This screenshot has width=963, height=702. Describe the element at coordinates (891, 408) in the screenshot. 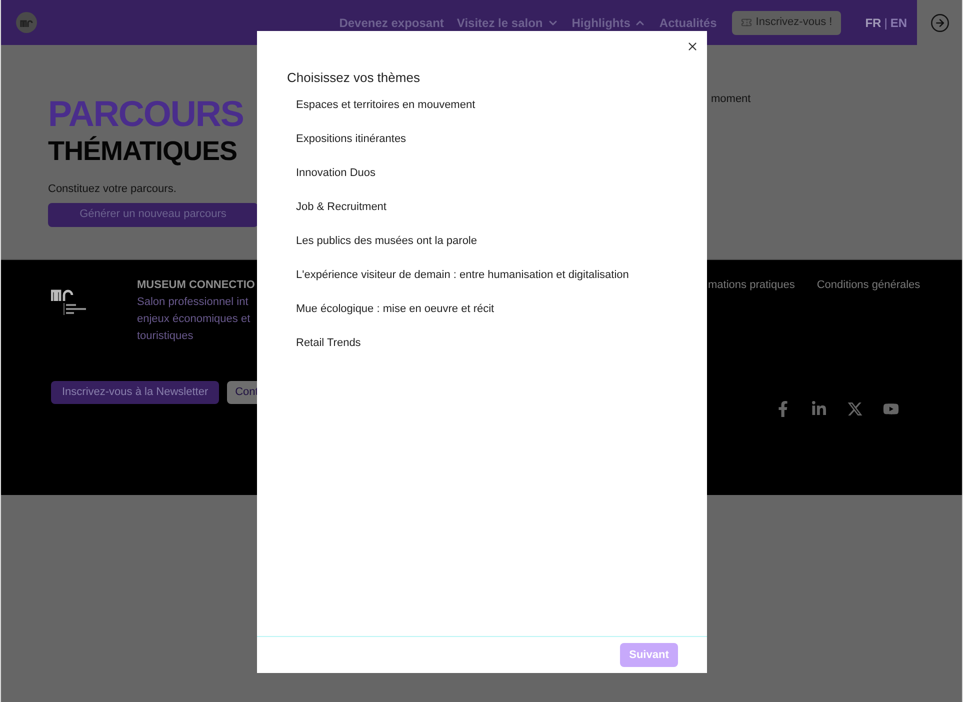

I see `youtube-icon` at that location.